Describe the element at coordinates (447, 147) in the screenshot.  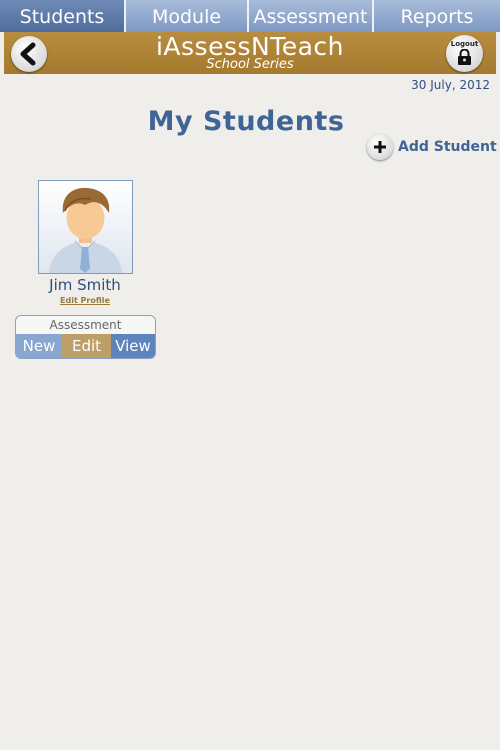
I see `add-student-label: Add Student` at that location.